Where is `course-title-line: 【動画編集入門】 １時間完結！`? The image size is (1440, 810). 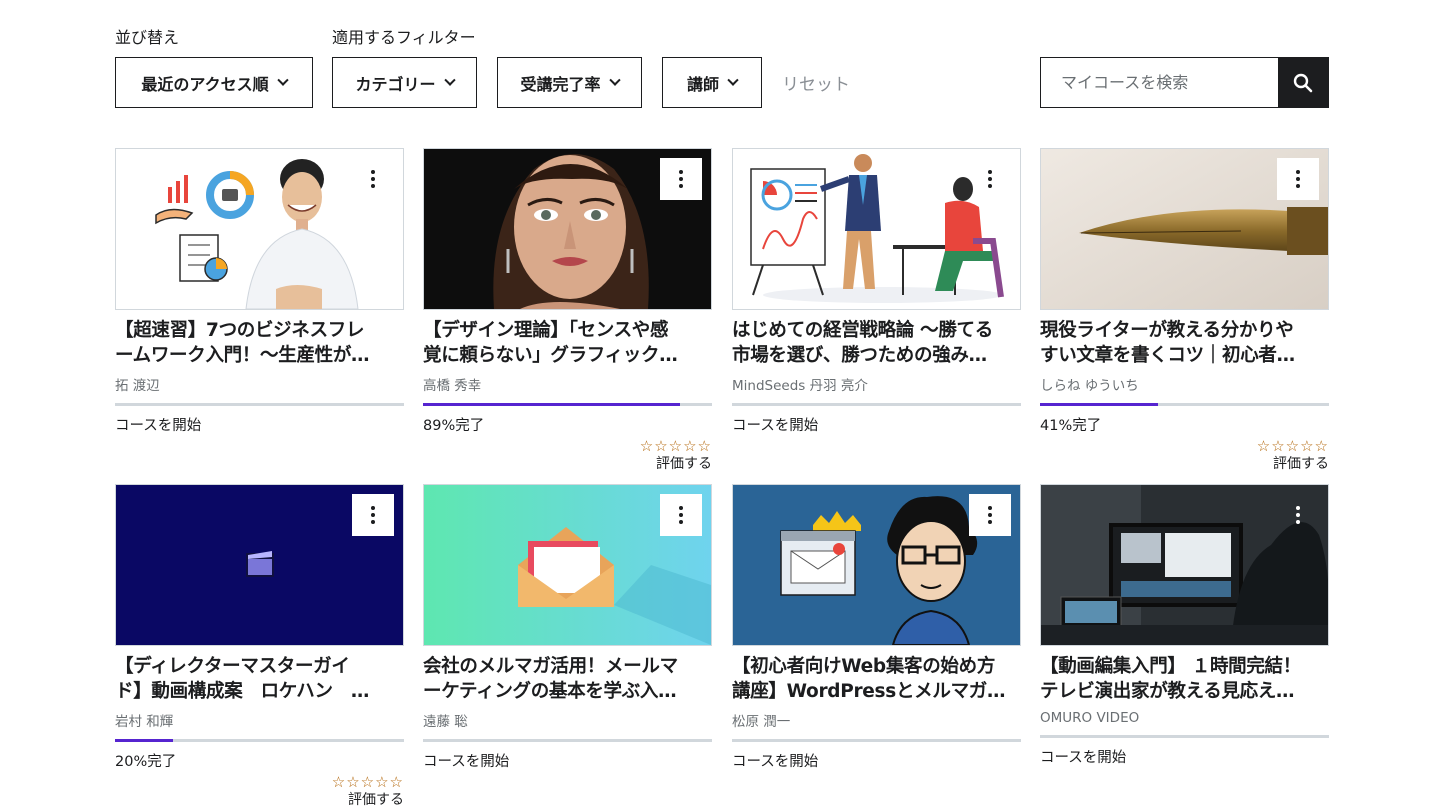 course-title-line: 【動画編集入門】 １時間完結！ is located at coordinates (1170, 666).